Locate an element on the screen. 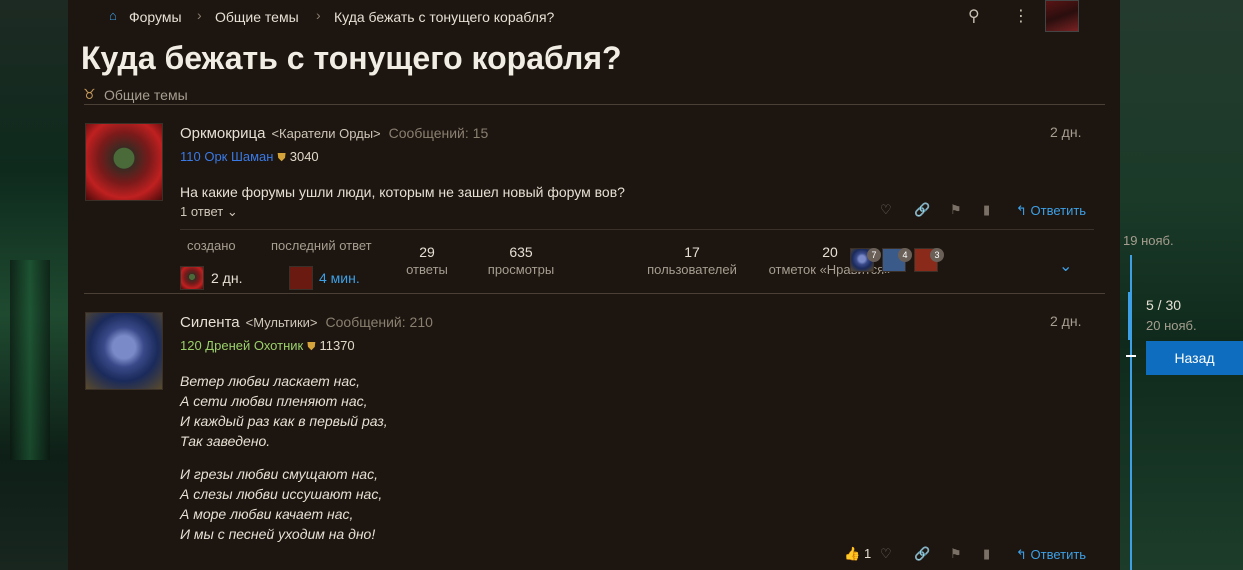  poem-line: Так заведено. is located at coordinates (225, 441).